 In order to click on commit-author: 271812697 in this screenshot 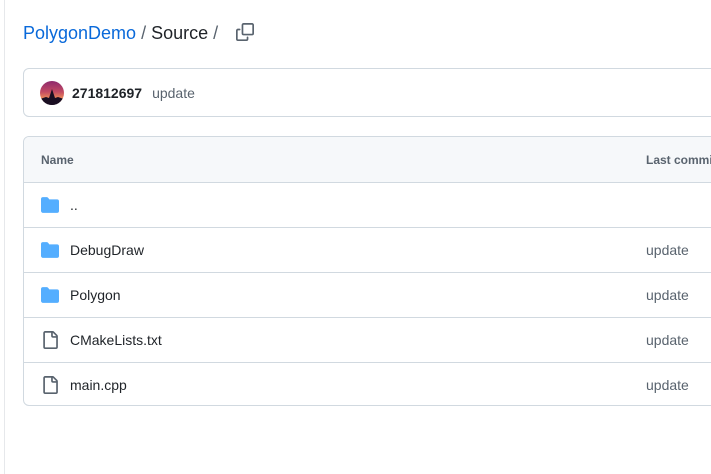, I will do `click(107, 93)`.